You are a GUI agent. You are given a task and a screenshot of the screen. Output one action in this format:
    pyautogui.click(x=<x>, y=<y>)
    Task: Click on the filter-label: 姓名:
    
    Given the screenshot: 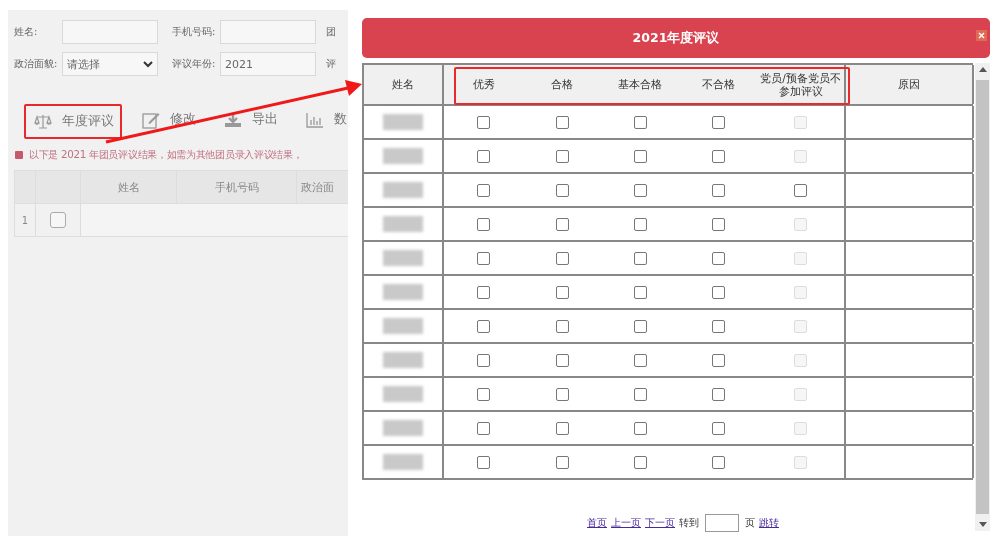 What is the action you would take?
    pyautogui.click(x=26, y=32)
    